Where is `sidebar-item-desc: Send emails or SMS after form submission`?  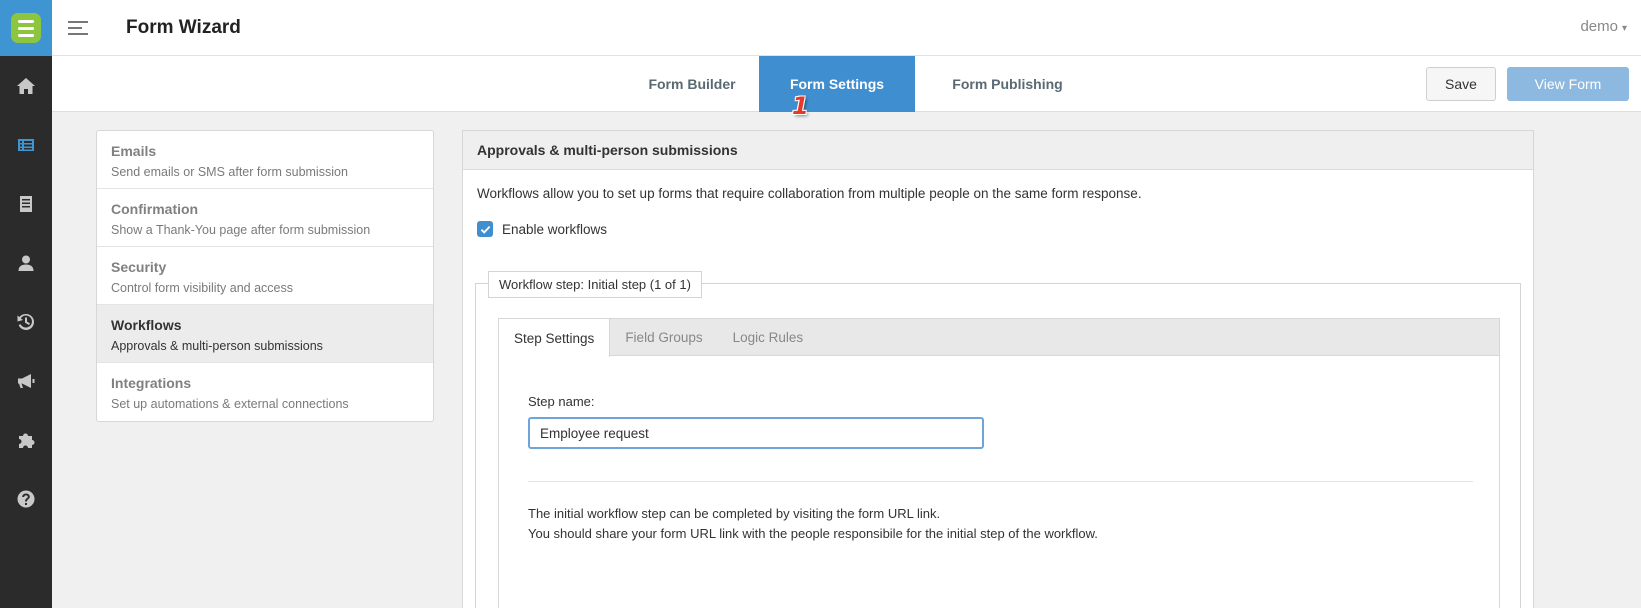
sidebar-item-desc: Send emails or SMS after form submission is located at coordinates (229, 172).